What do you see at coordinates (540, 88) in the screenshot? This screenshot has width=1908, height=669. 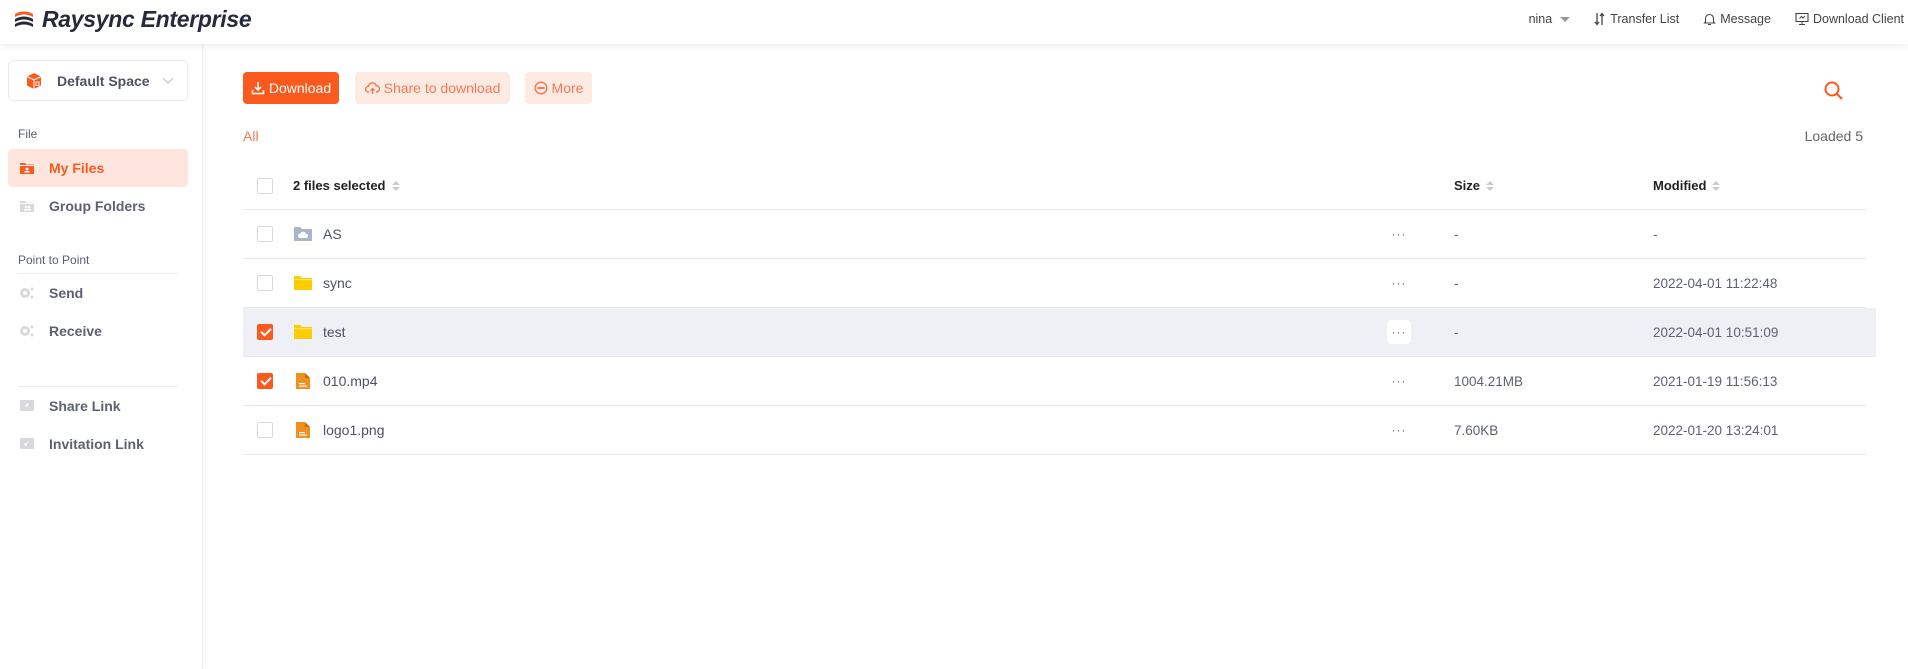 I see `more-circle-icon` at bounding box center [540, 88].